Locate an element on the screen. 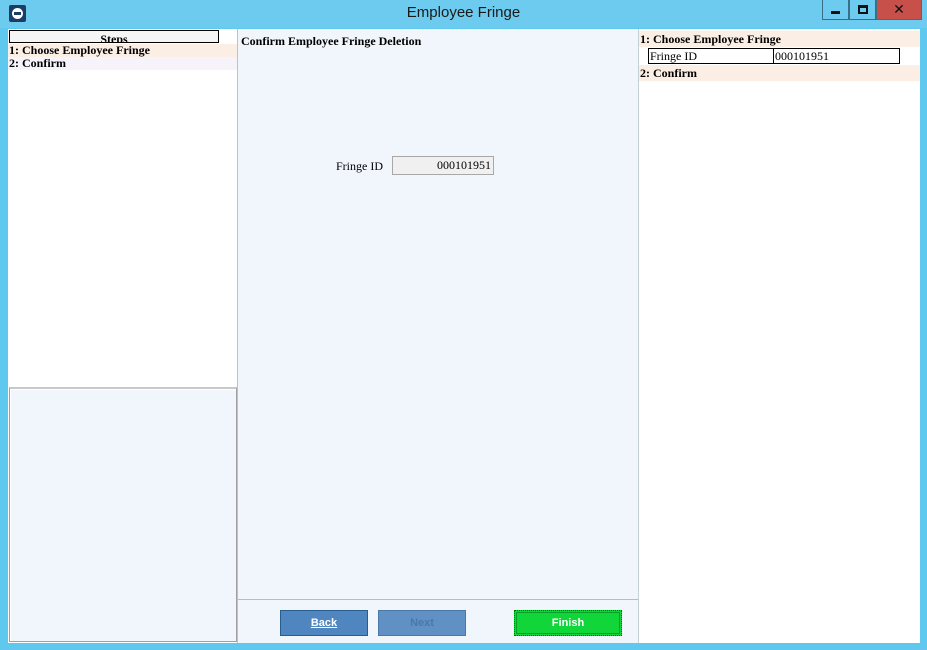 The width and height of the screenshot is (927, 650). fringe-id-field: 000101951 is located at coordinates (443, 165).